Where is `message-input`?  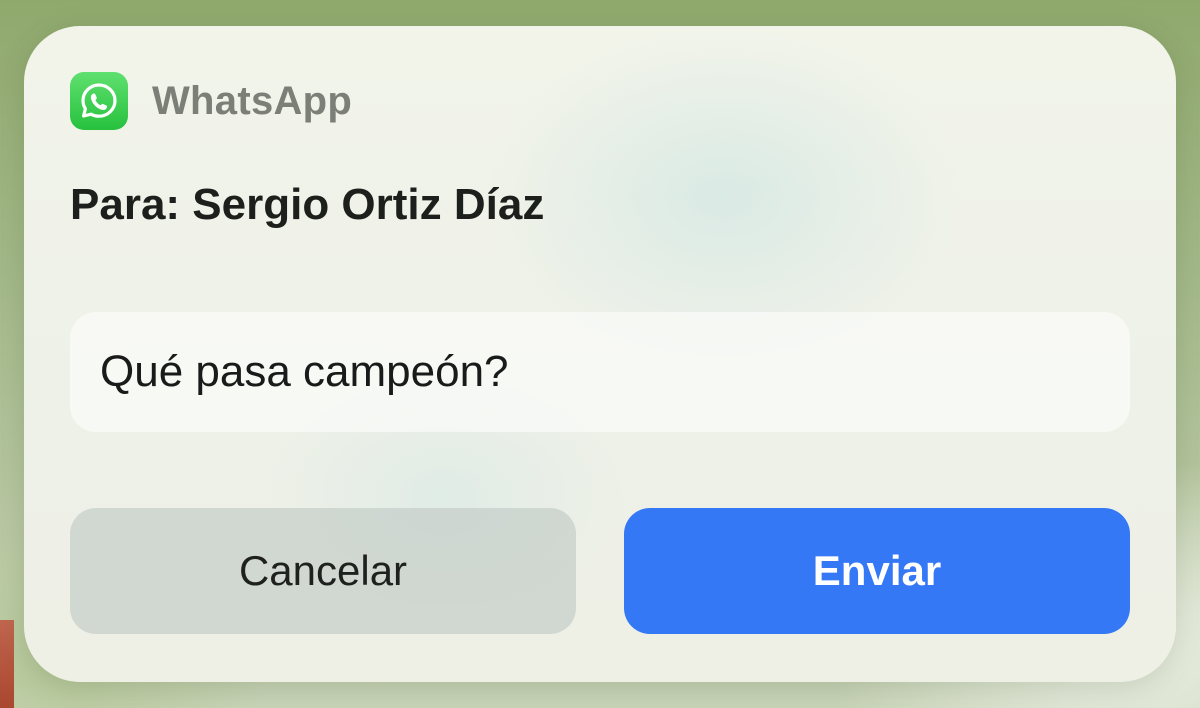
message-input is located at coordinates (600, 372).